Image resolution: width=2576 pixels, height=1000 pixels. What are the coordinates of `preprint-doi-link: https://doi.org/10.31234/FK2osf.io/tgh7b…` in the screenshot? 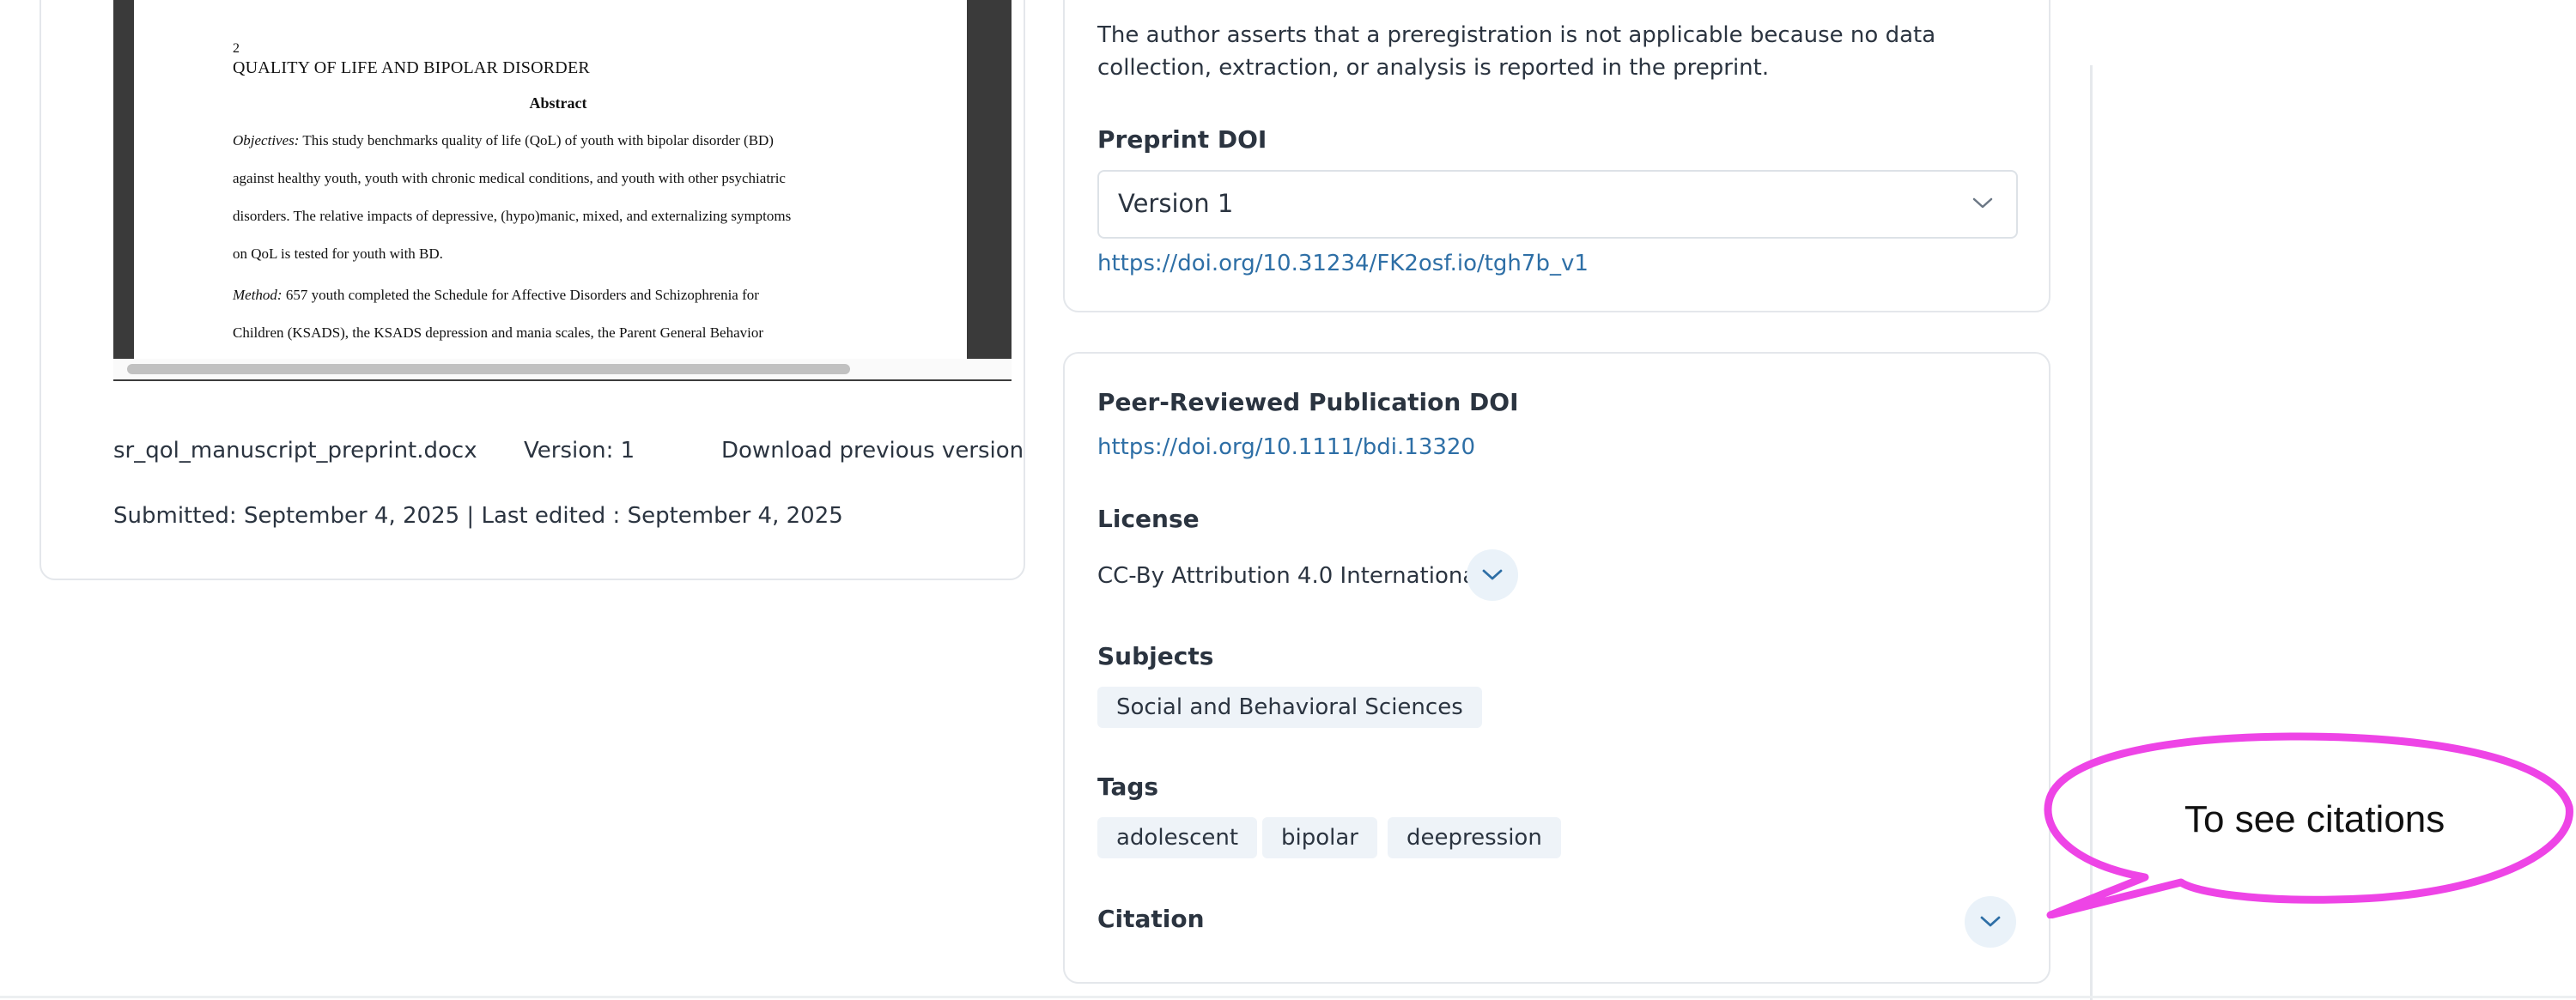 It's located at (1343, 263).